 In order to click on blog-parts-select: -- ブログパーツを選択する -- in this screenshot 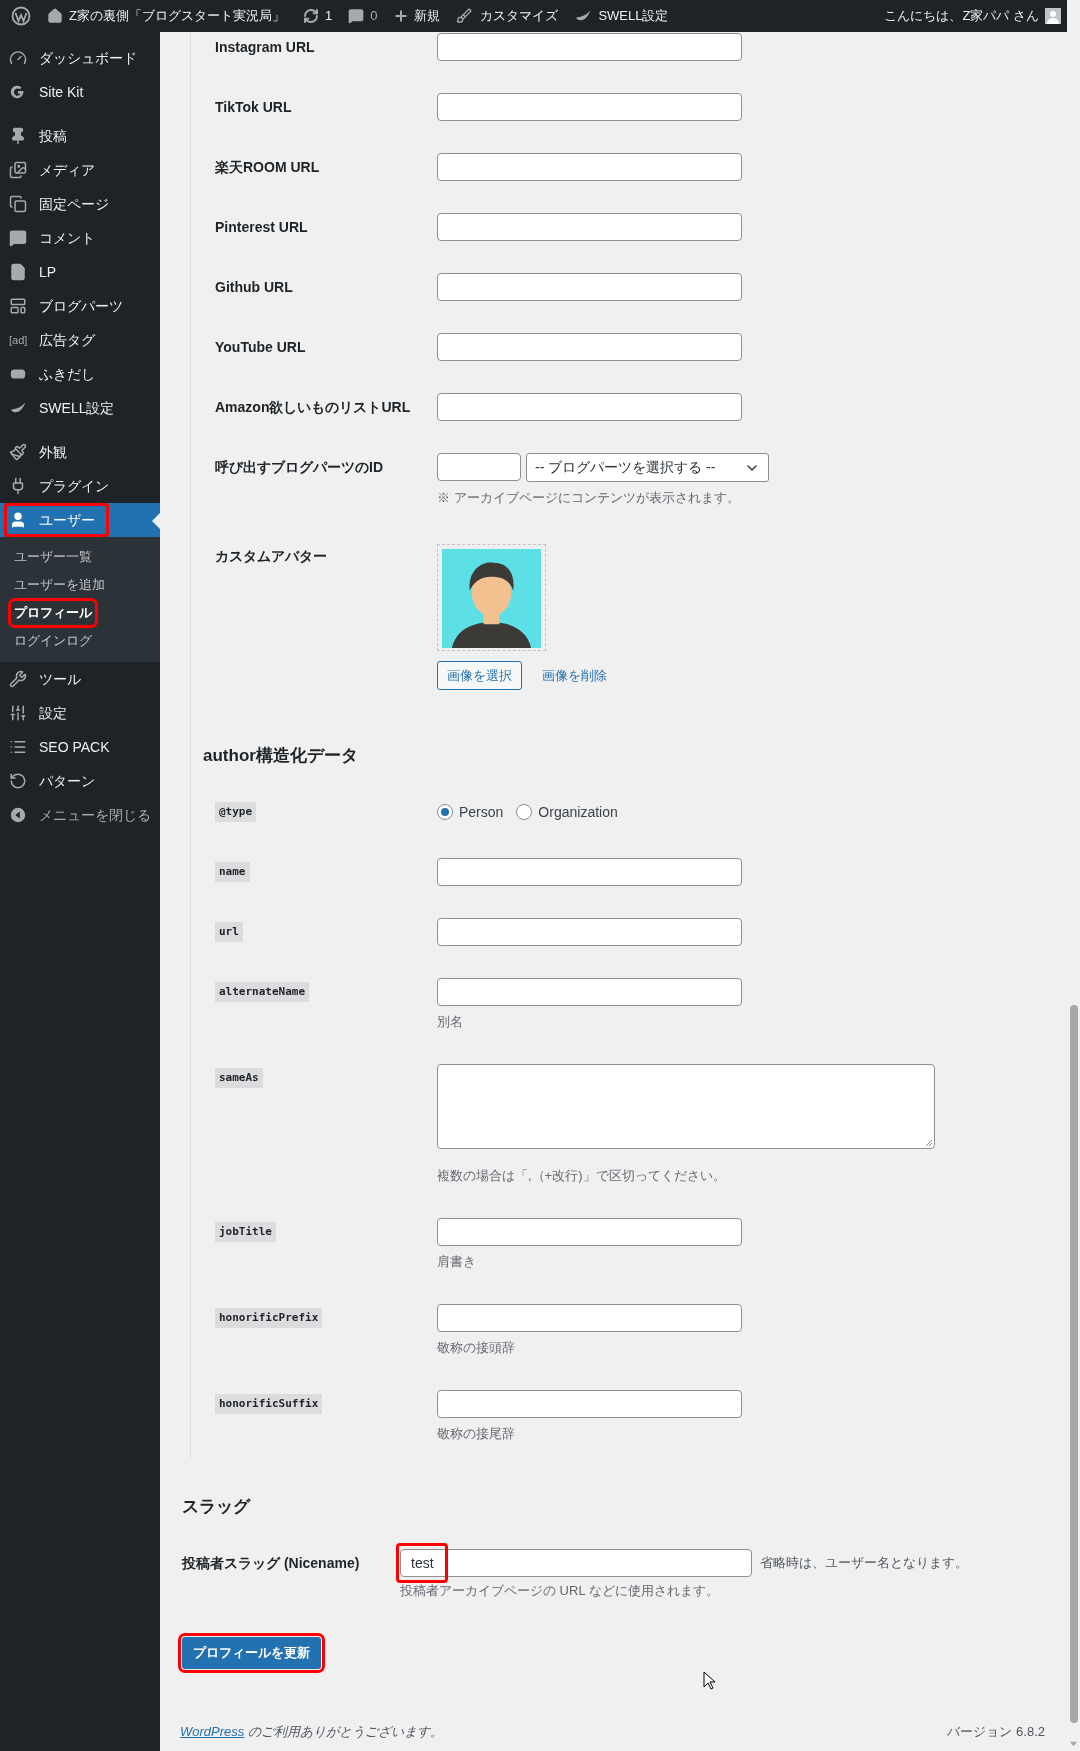, I will do `click(647, 467)`.